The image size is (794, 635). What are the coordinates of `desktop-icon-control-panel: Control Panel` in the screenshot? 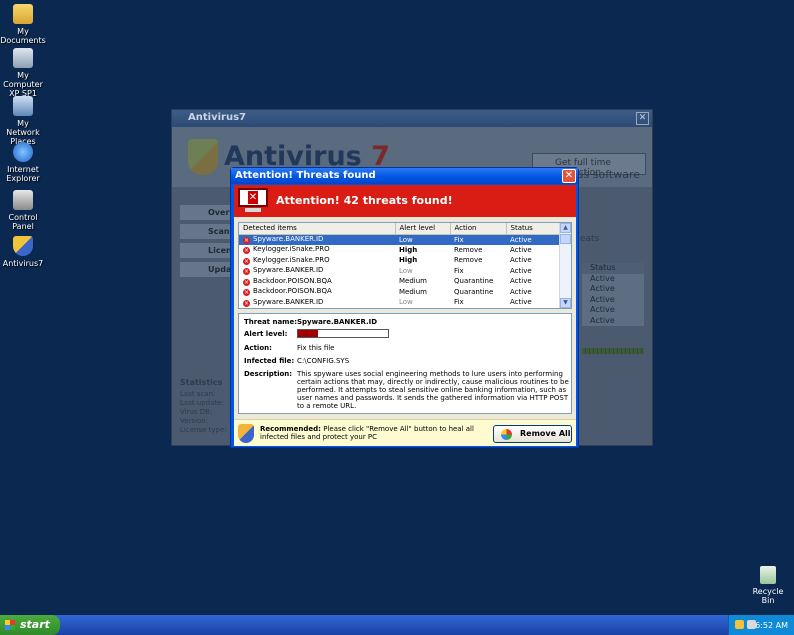 It's located at (23, 210).